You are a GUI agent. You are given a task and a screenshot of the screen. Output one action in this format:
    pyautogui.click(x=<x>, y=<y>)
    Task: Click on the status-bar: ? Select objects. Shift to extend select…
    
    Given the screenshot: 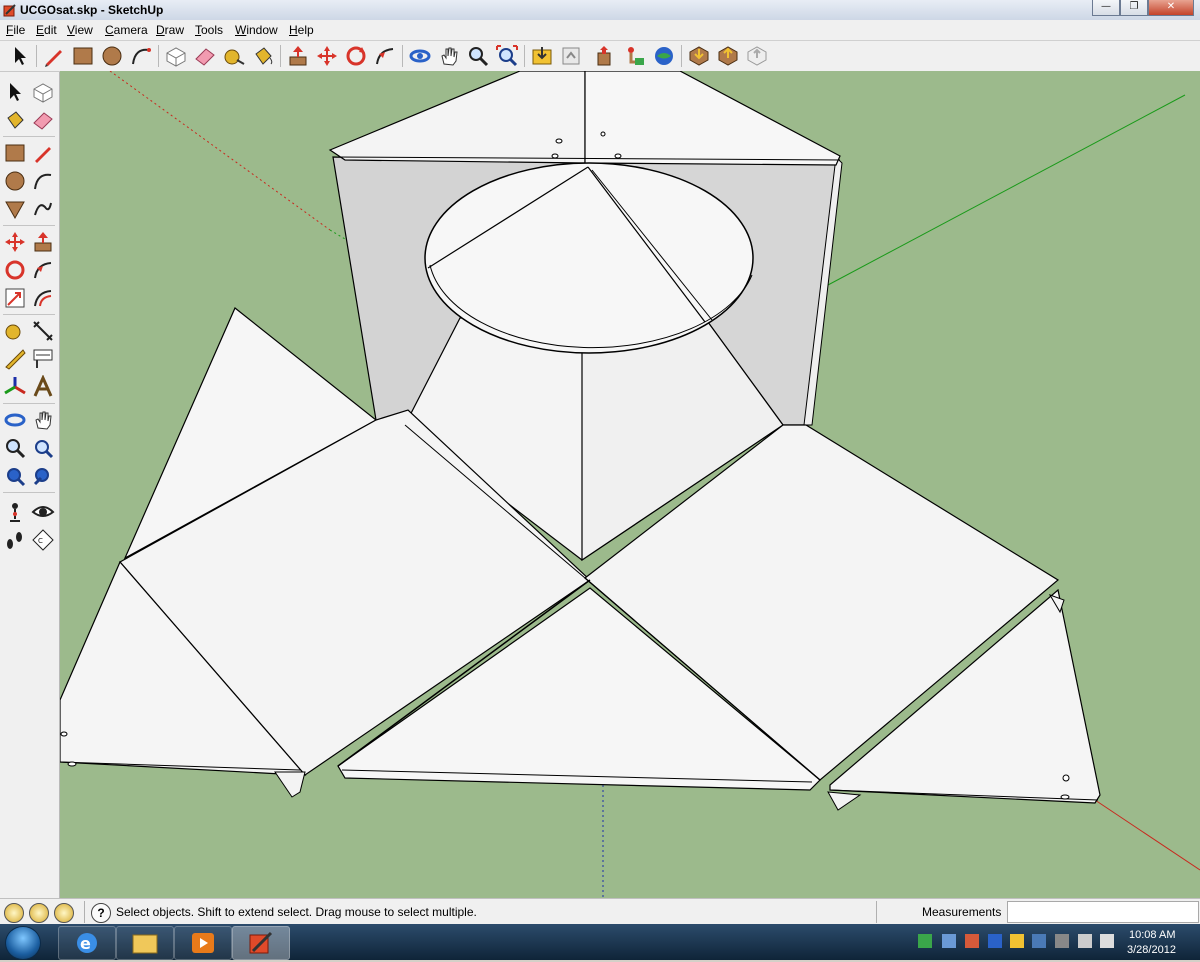 What is the action you would take?
    pyautogui.click(x=600, y=911)
    